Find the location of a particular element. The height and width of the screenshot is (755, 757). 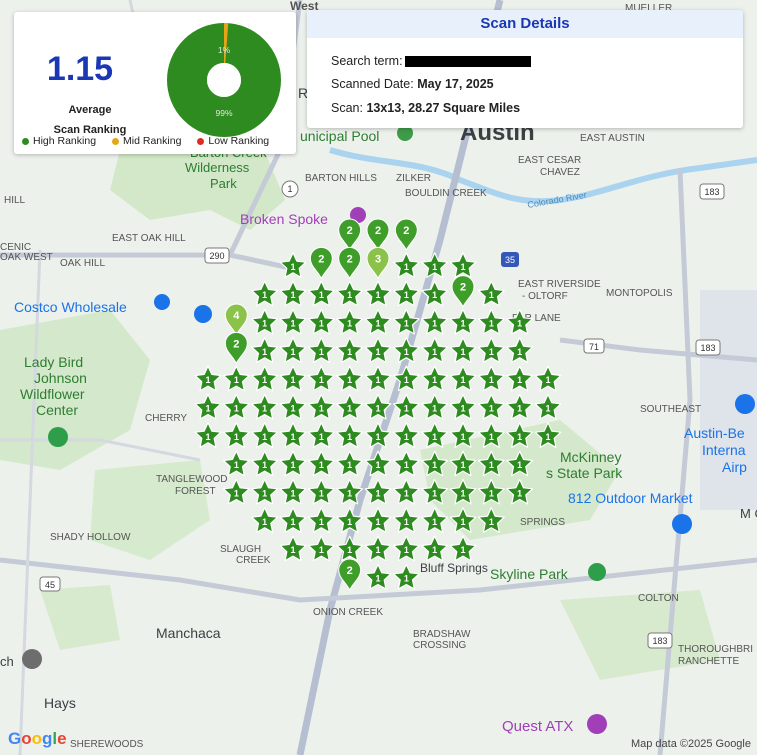

label-quest-atx: Quest ATX is located at coordinates (537, 726).